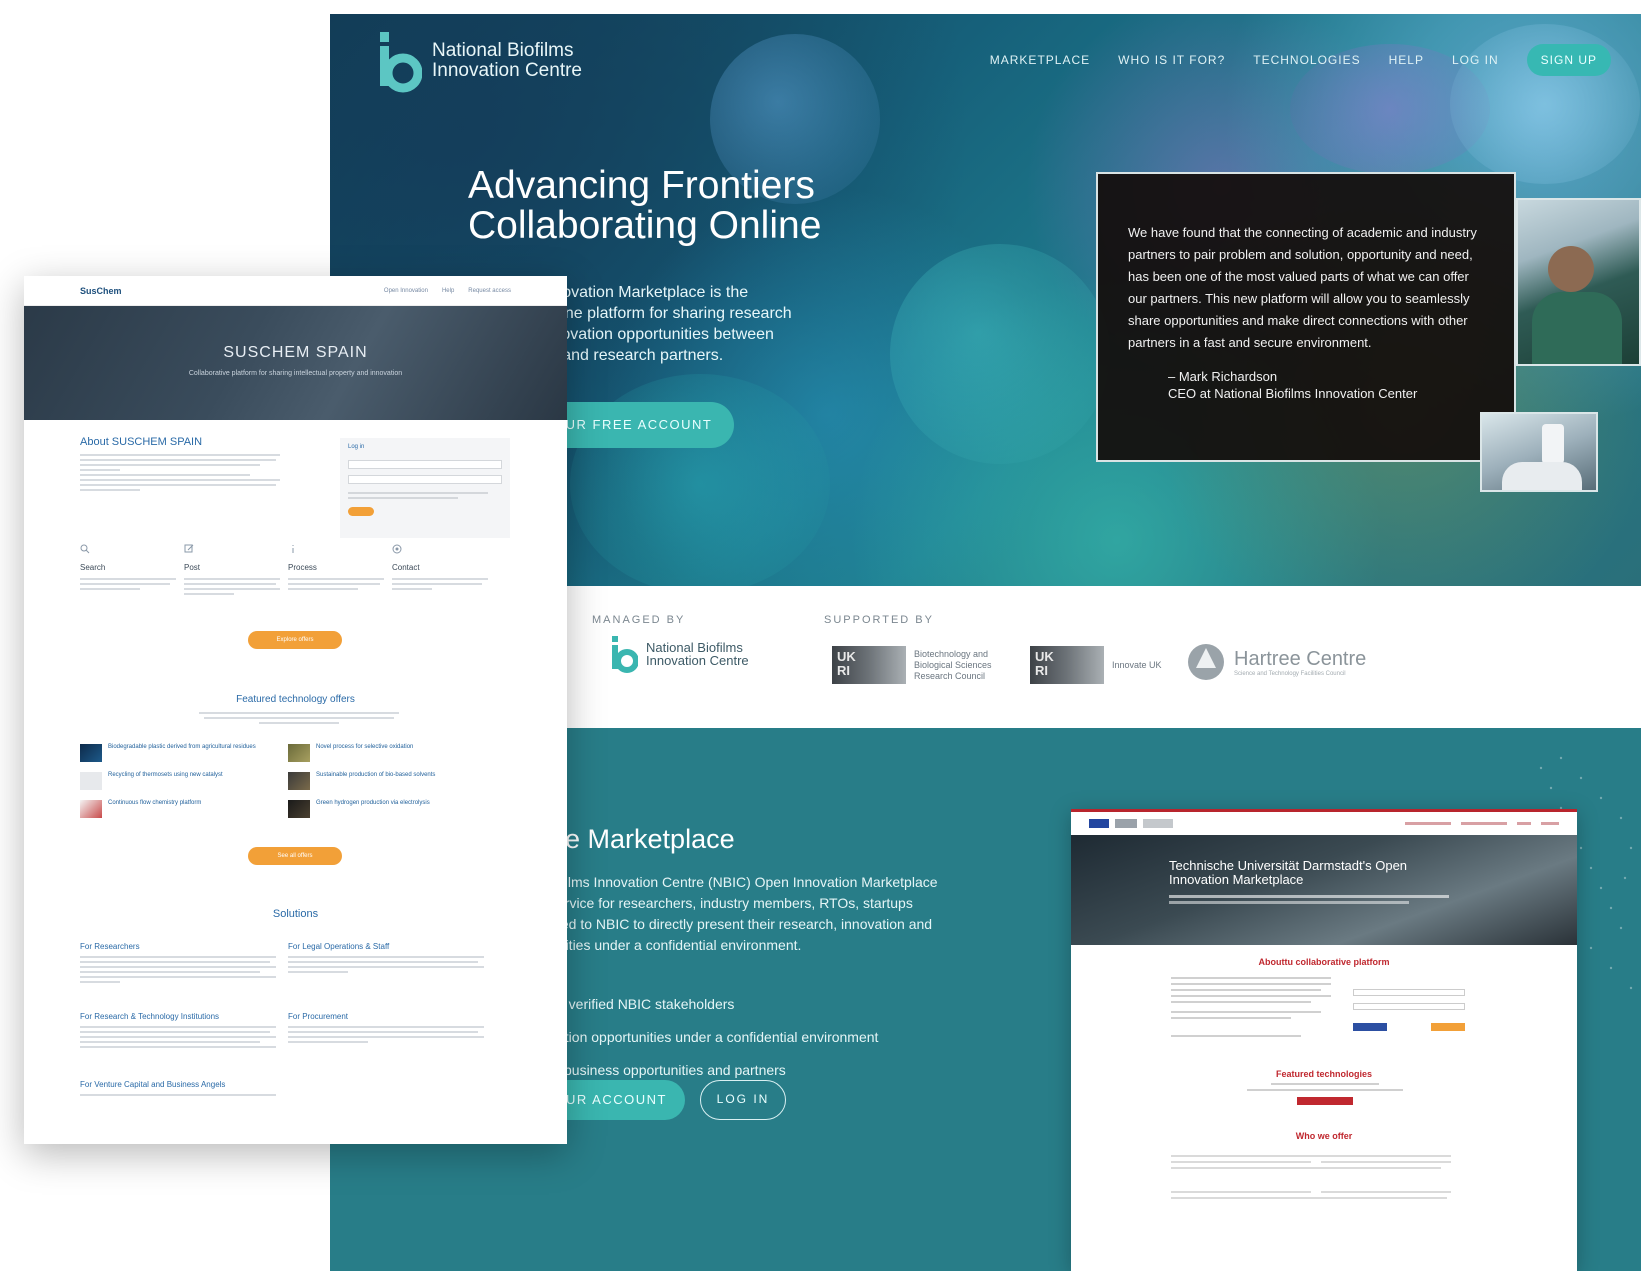  I want to click on ukri-mark-line-2: RI, so click(843, 670).